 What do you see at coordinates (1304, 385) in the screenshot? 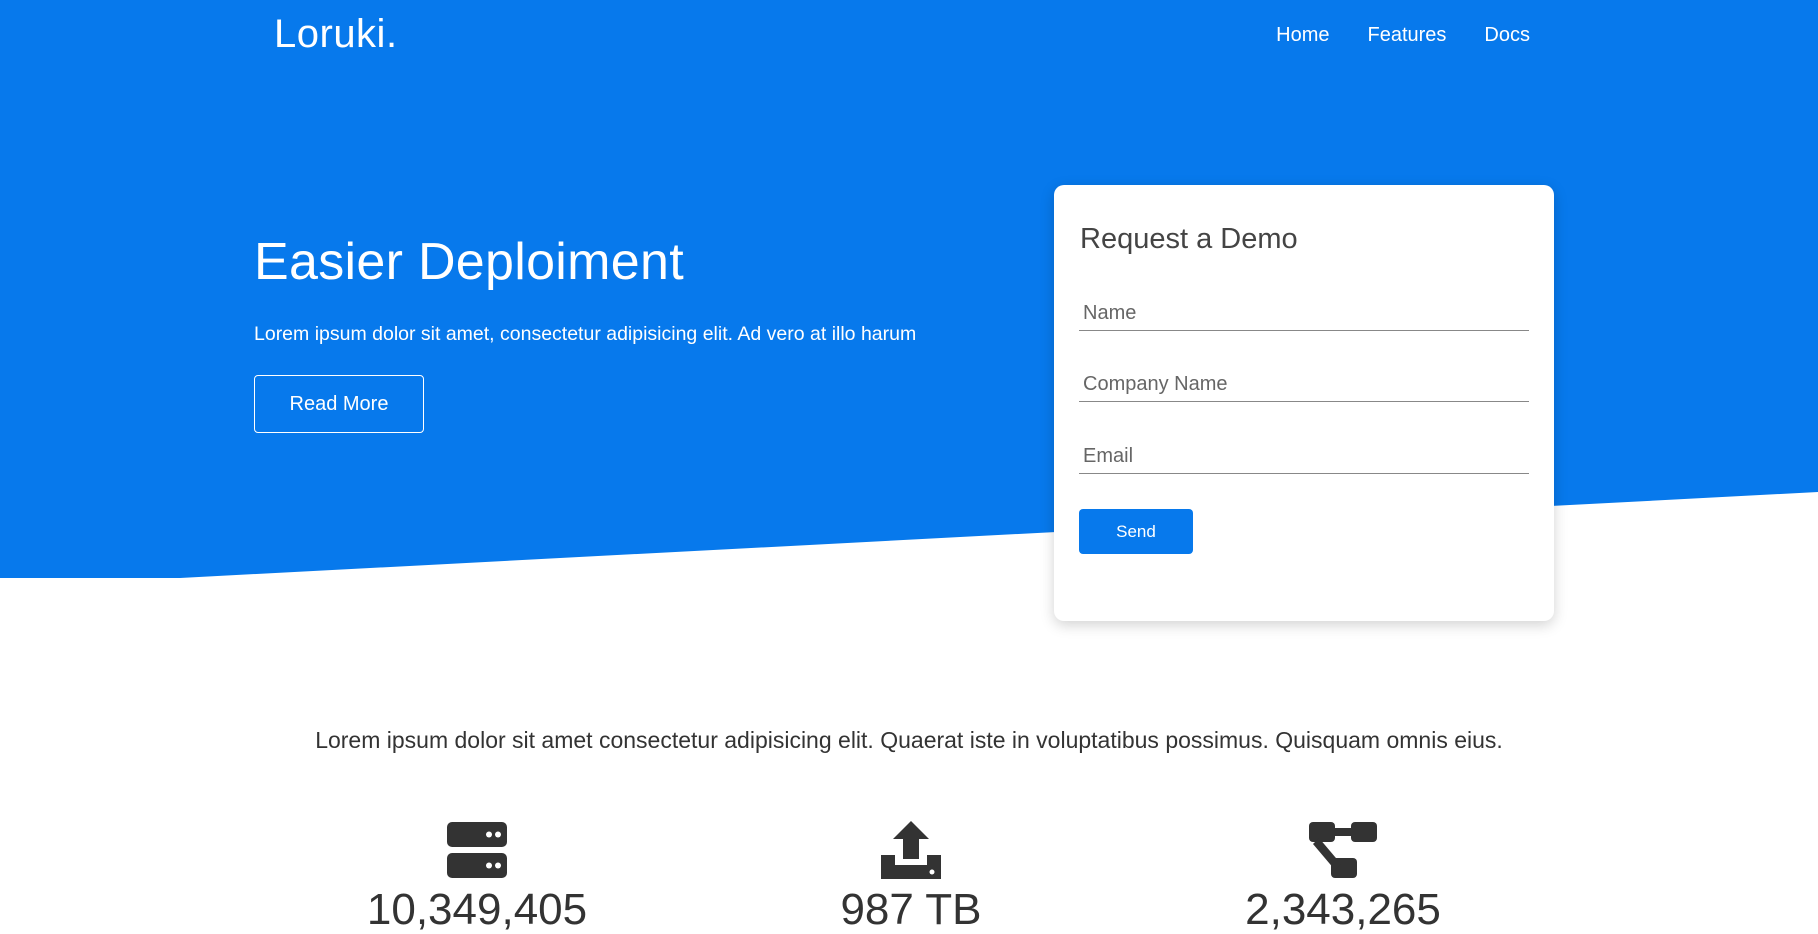
I see `company-name-input` at bounding box center [1304, 385].